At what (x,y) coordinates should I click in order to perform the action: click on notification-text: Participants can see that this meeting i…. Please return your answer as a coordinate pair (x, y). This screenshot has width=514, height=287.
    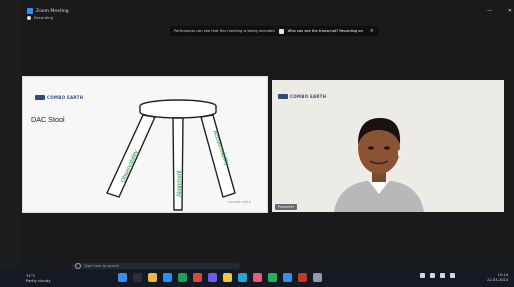
    Looking at the image, I should click on (224, 31).